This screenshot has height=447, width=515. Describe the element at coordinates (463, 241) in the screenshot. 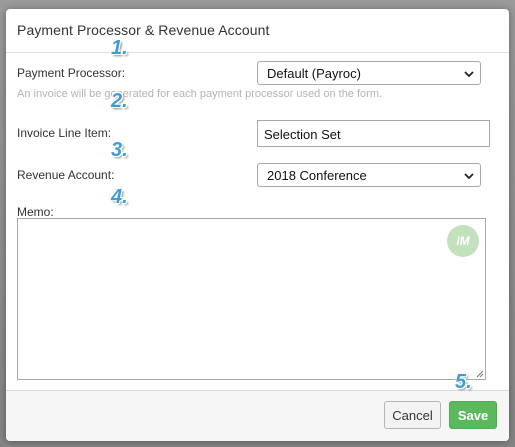

I see `grammar-assistant-badge: IM` at that location.